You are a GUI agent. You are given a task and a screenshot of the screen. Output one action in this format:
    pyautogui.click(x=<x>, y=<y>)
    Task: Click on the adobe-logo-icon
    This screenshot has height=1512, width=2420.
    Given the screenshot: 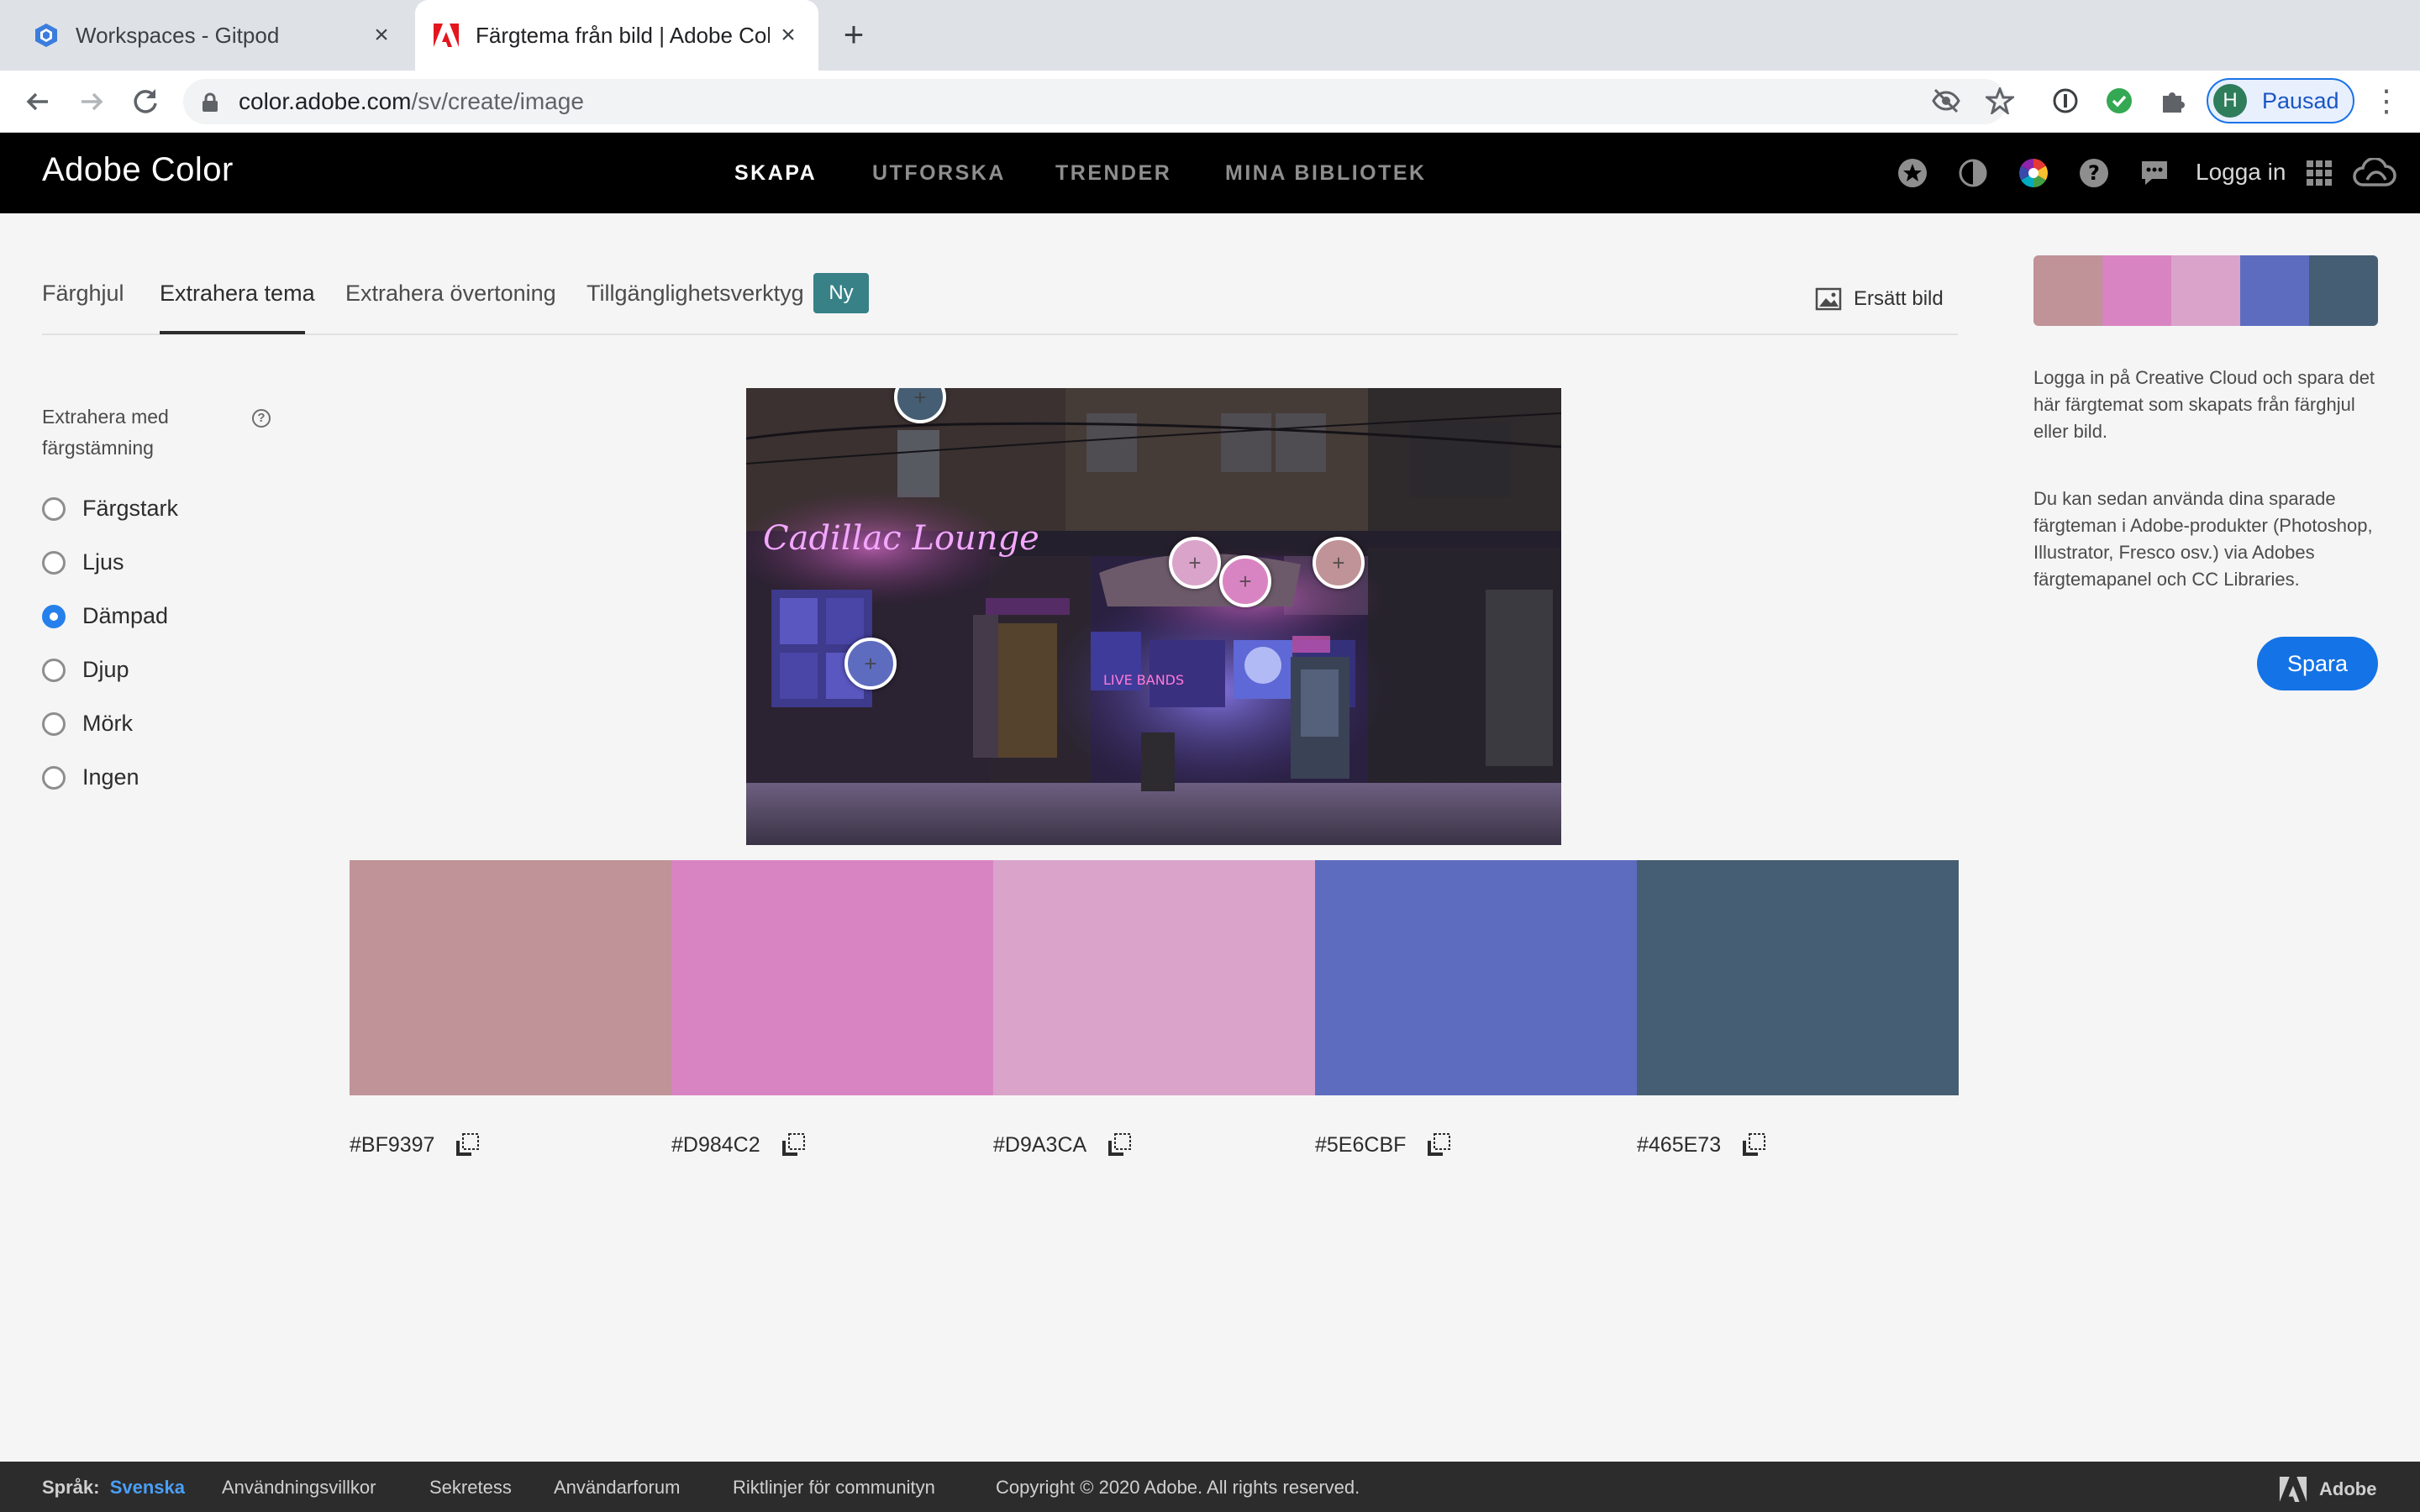 What is the action you would take?
    pyautogui.click(x=2293, y=1489)
    